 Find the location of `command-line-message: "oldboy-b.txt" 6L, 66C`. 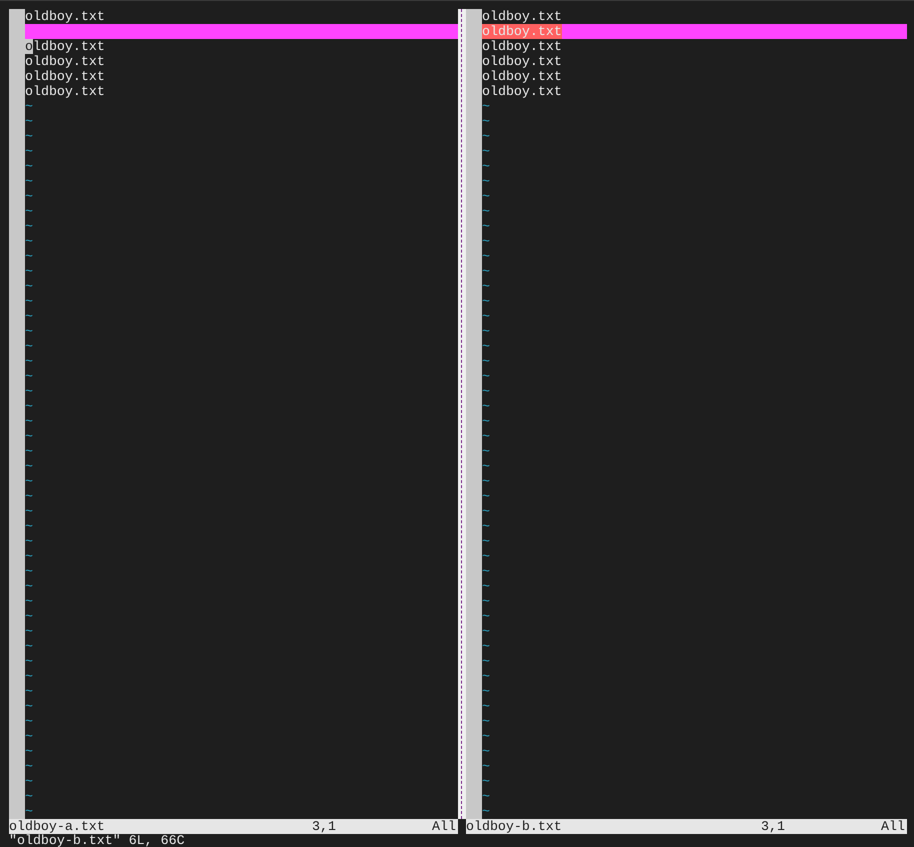

command-line-message: "oldboy-b.txt" 6L, 66C is located at coordinates (97, 840).